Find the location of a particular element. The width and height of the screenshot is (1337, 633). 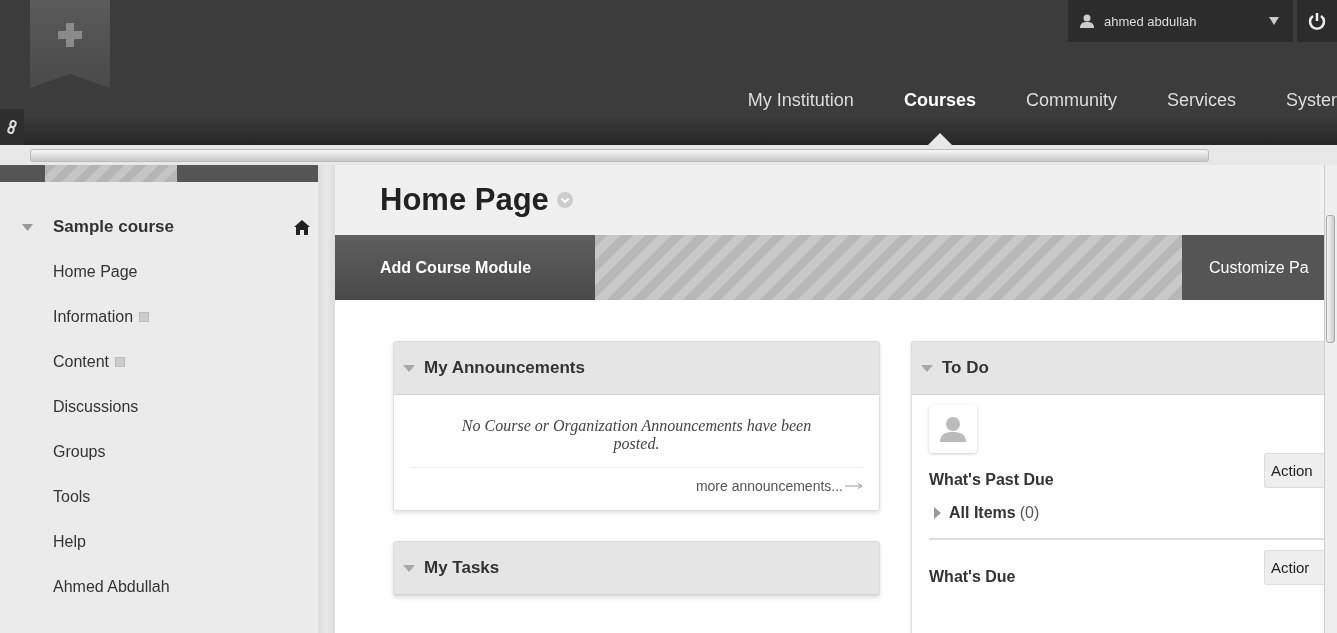

nav-tab: My Institution is located at coordinates (800, 117).